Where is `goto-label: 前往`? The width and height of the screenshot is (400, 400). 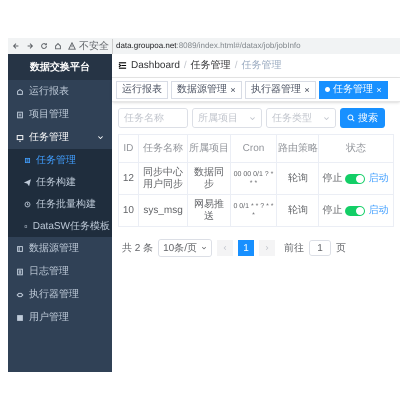
goto-label: 前往 is located at coordinates (294, 249).